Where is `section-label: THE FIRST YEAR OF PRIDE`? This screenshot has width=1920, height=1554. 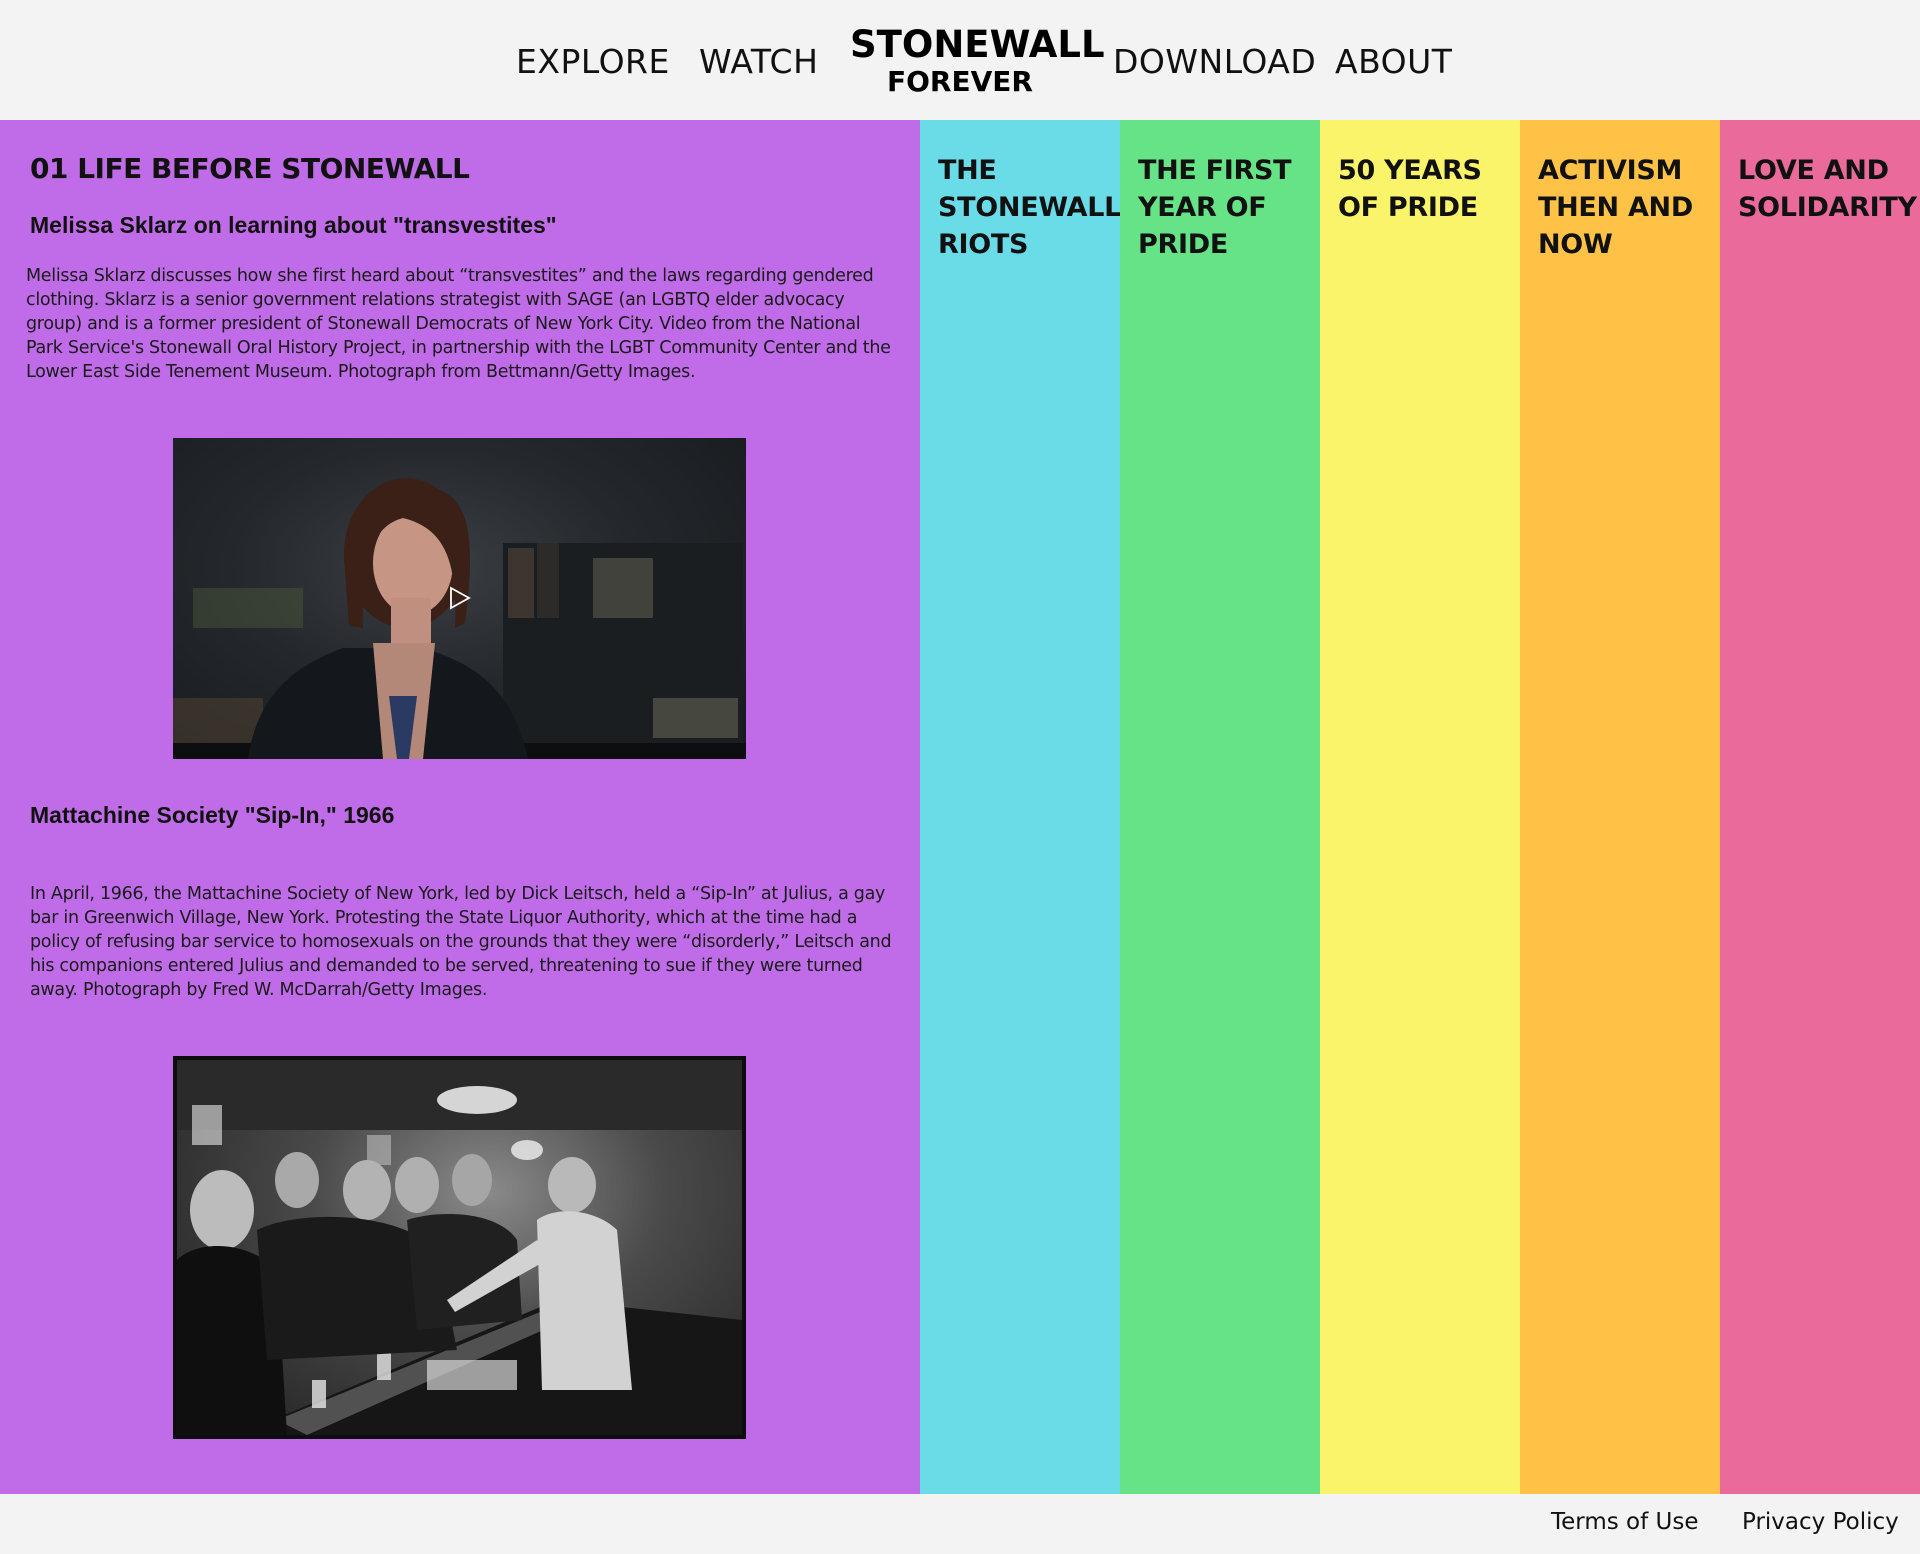 section-label: THE FIRST YEAR OF PRIDE is located at coordinates (1215, 207).